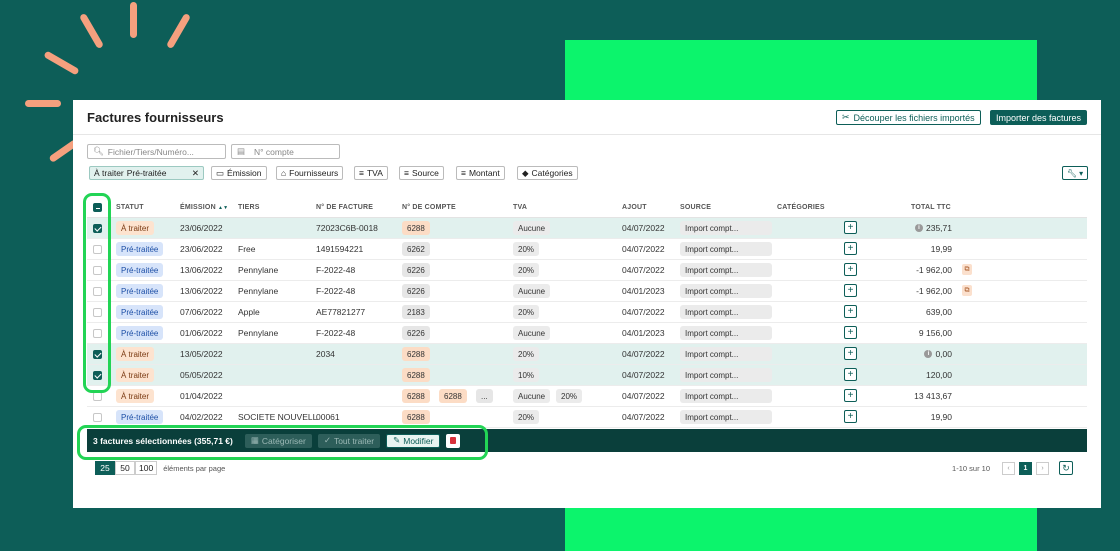  I want to click on page-size-50: 50, so click(125, 468).